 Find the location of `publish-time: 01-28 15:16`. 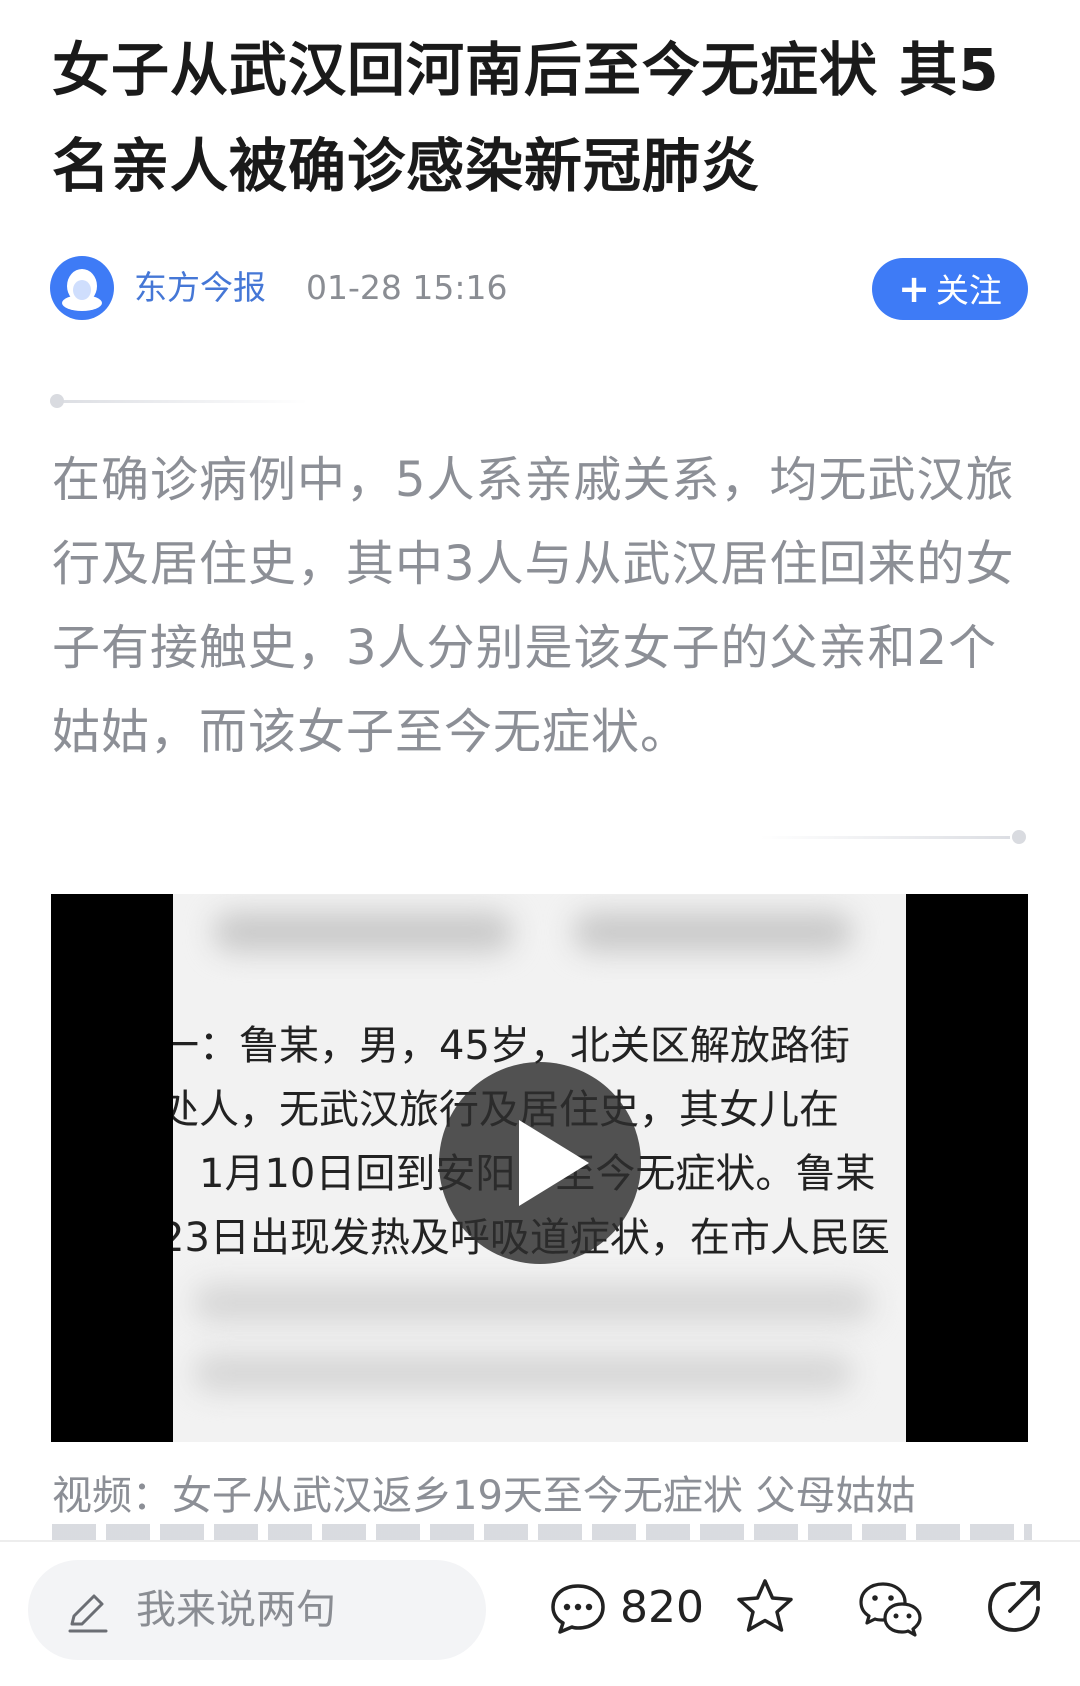

publish-time: 01-28 15:16 is located at coordinates (407, 287).